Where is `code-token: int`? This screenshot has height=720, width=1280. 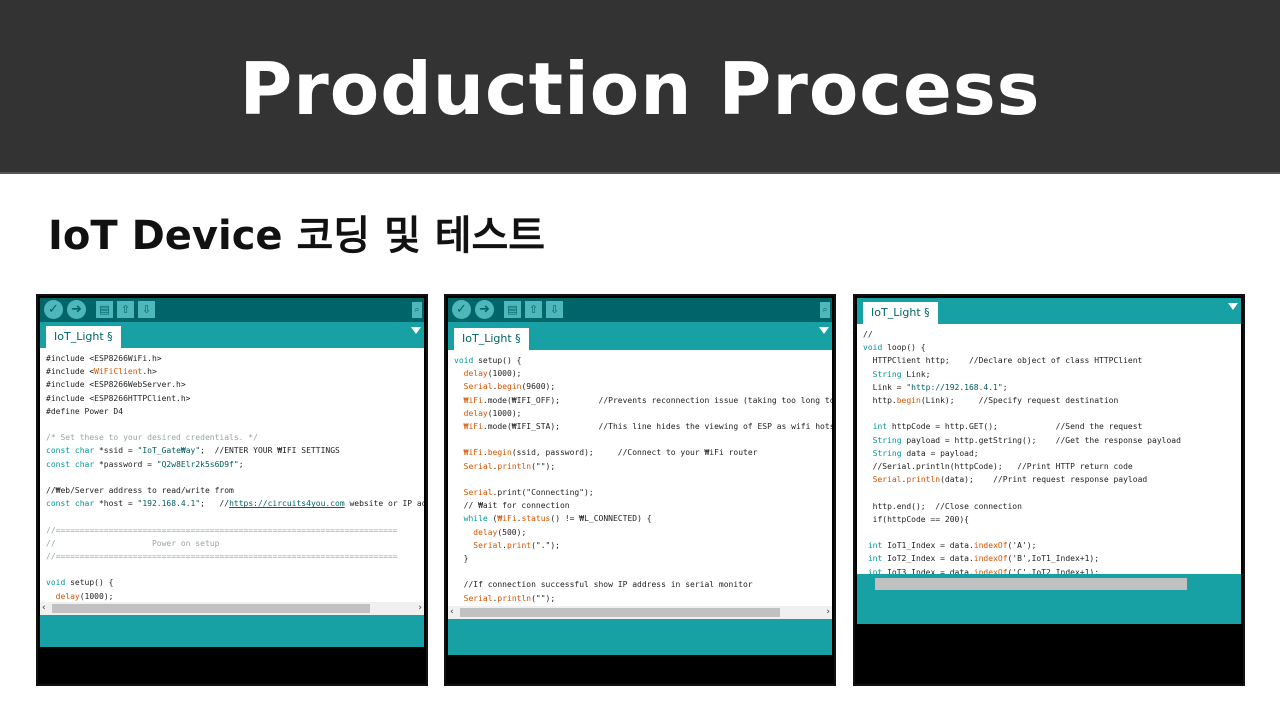 code-token: int is located at coordinates (875, 559).